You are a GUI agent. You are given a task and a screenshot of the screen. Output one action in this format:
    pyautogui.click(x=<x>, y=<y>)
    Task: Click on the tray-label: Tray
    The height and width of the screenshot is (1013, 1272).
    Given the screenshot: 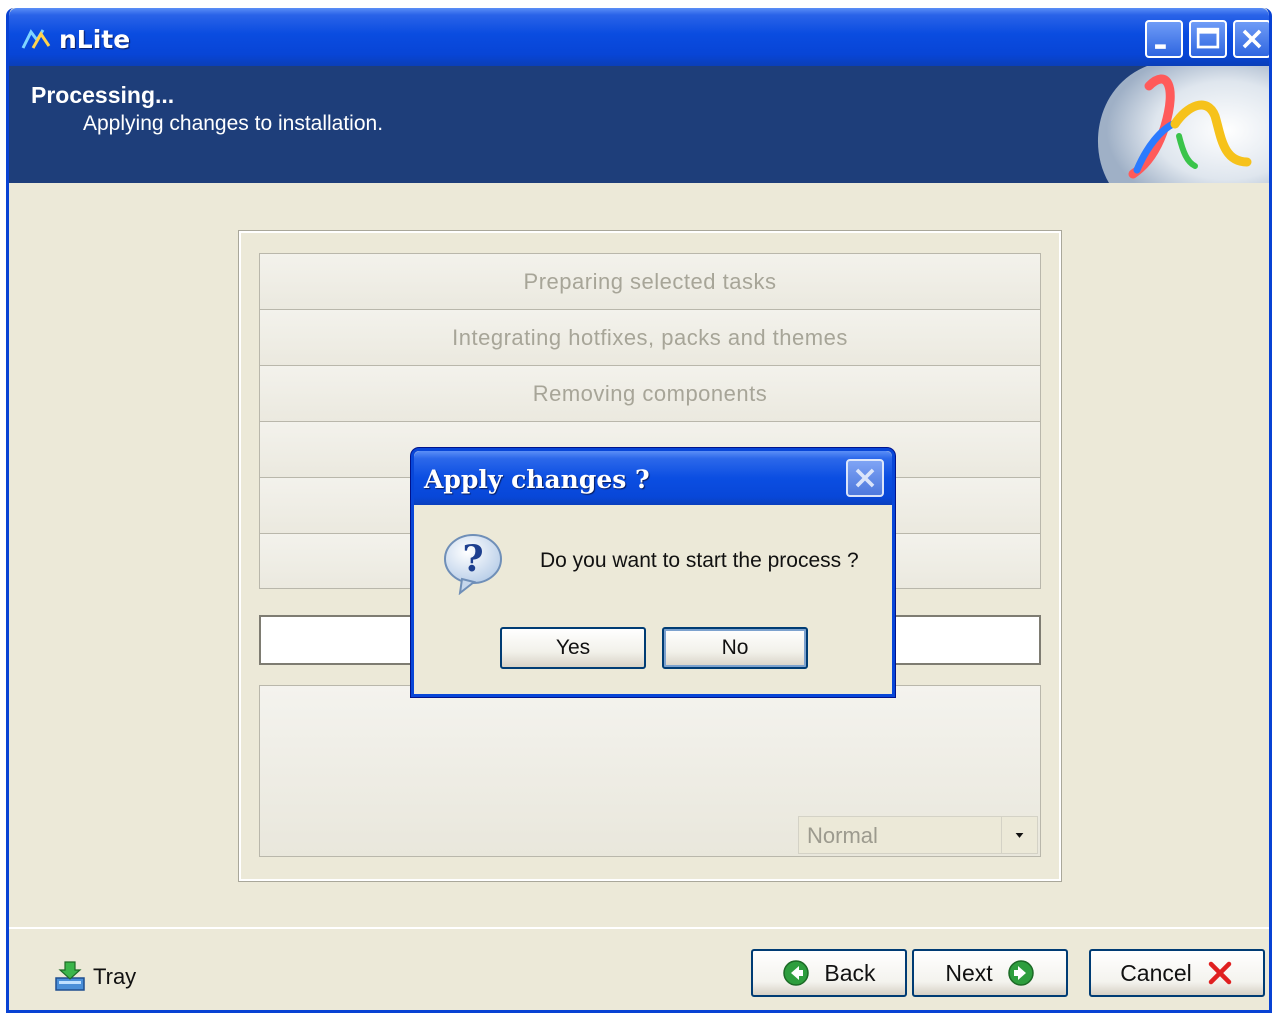 What is the action you would take?
    pyautogui.click(x=115, y=976)
    